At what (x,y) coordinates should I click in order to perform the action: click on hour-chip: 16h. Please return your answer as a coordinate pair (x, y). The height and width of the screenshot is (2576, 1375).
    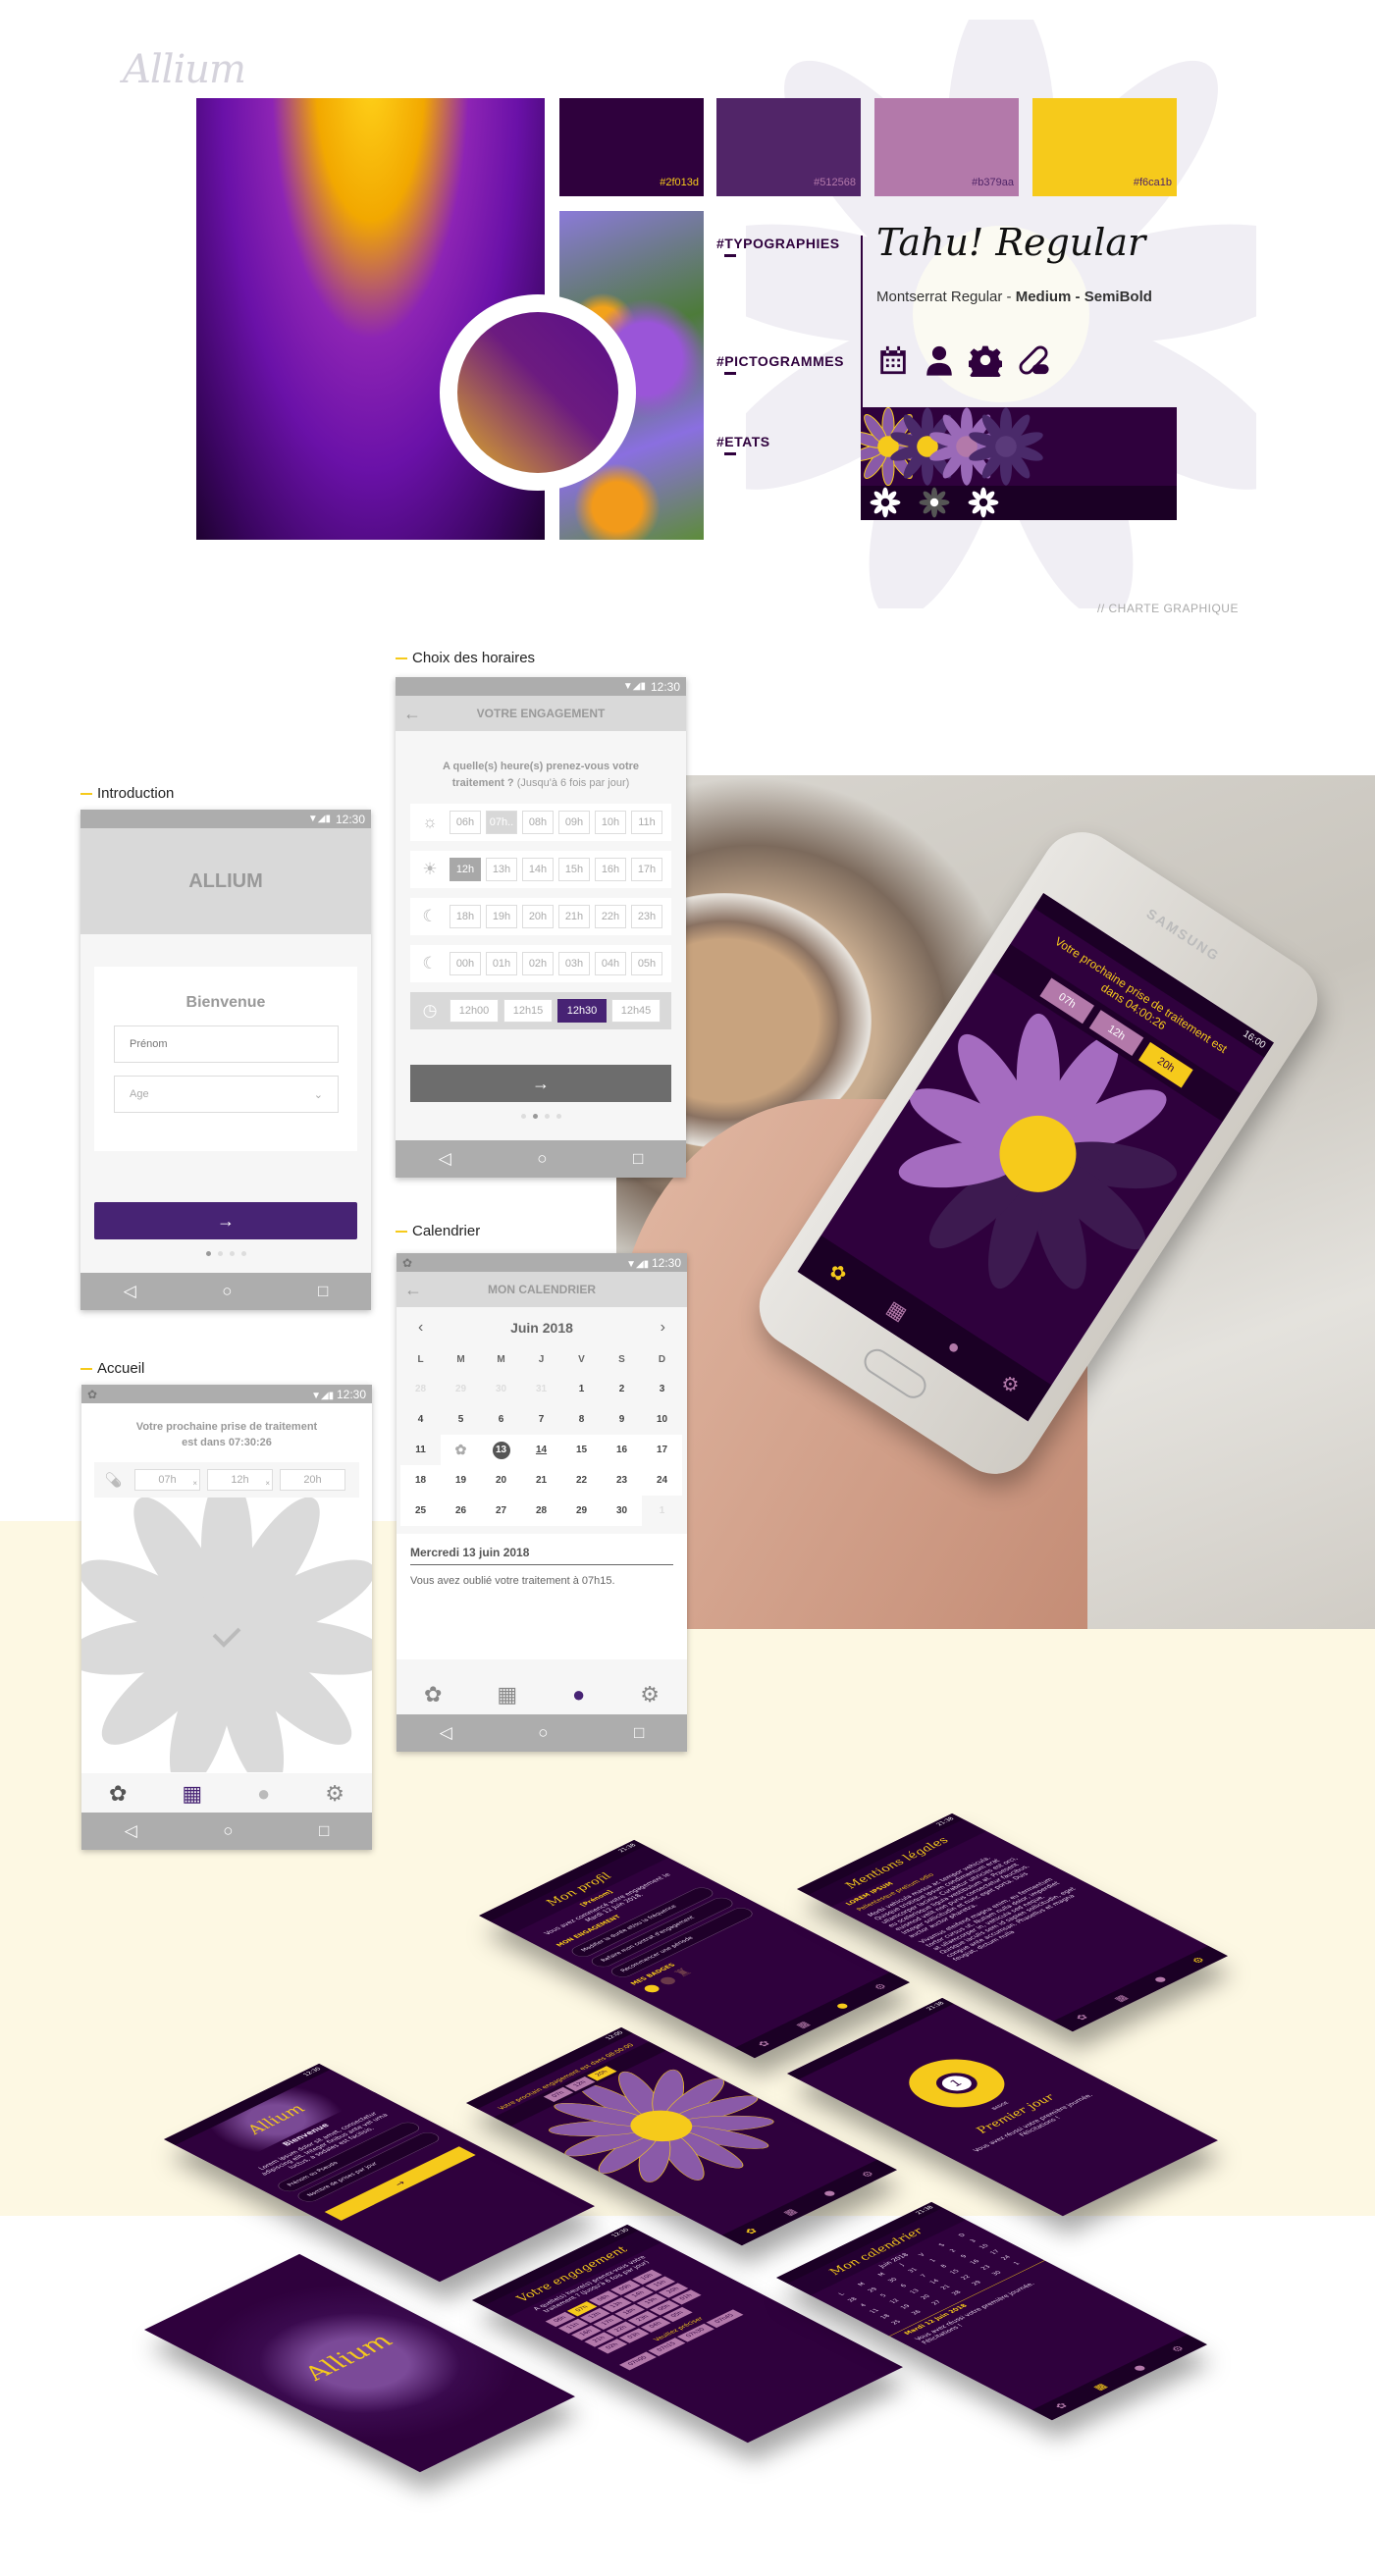
    Looking at the image, I should click on (611, 869).